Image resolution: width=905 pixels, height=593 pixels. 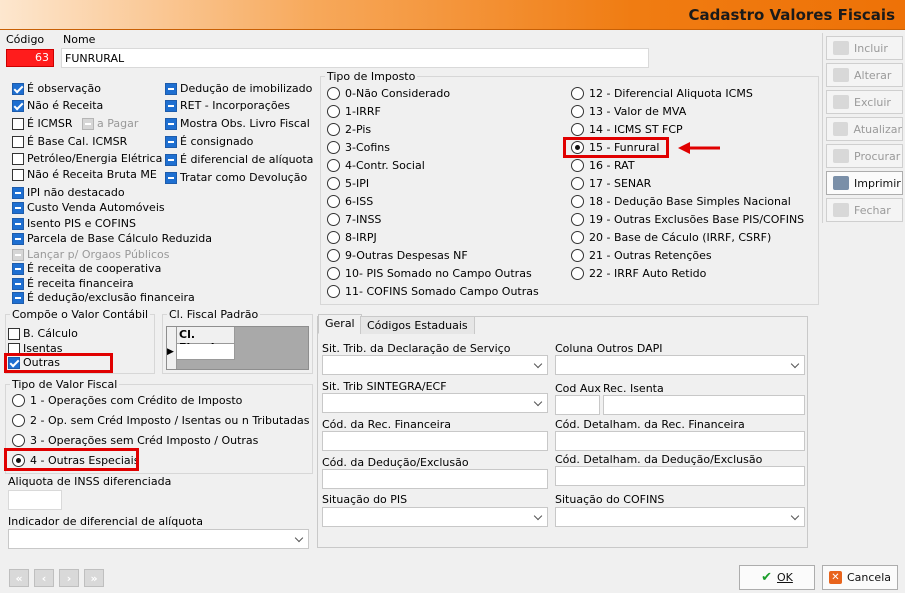 What do you see at coordinates (69, 578) in the screenshot?
I see `next-record-button: ›` at bounding box center [69, 578].